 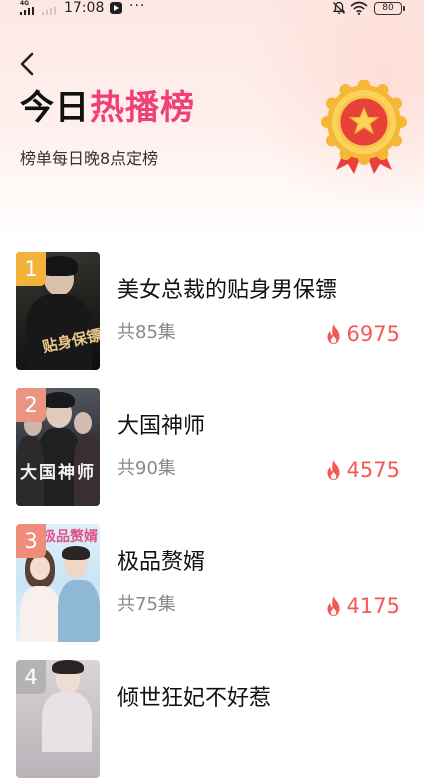 What do you see at coordinates (70, 537) in the screenshot?
I see `cover-title-text: 极品赘婿` at bounding box center [70, 537].